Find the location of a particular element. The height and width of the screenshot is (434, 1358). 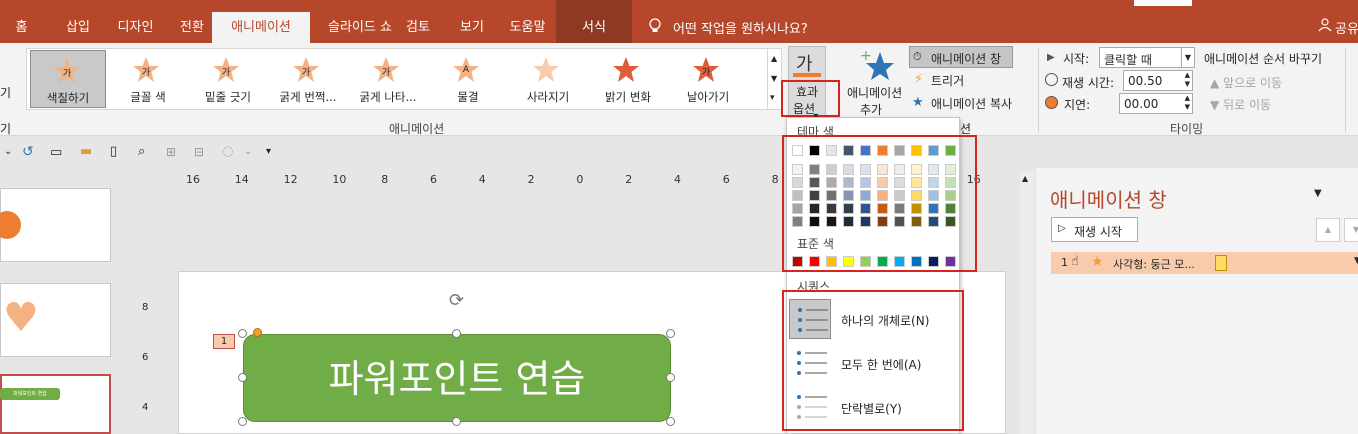

rotate-handle-icon: ⟳ is located at coordinates (456, 300).